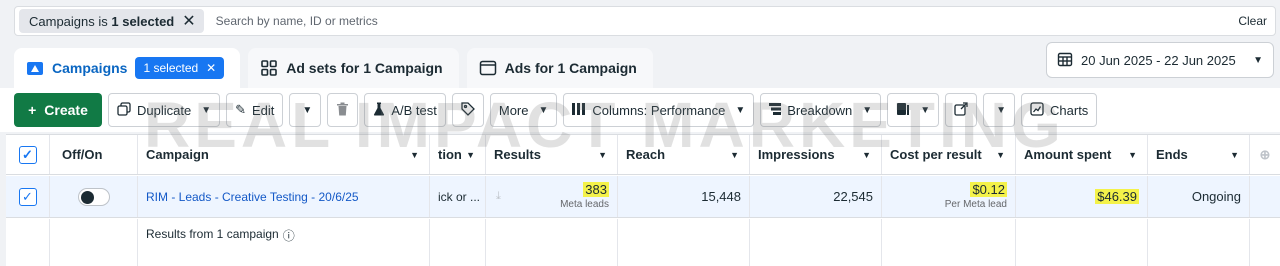 The height and width of the screenshot is (266, 1280). What do you see at coordinates (775, 110) in the screenshot?
I see `breakdown-icon` at bounding box center [775, 110].